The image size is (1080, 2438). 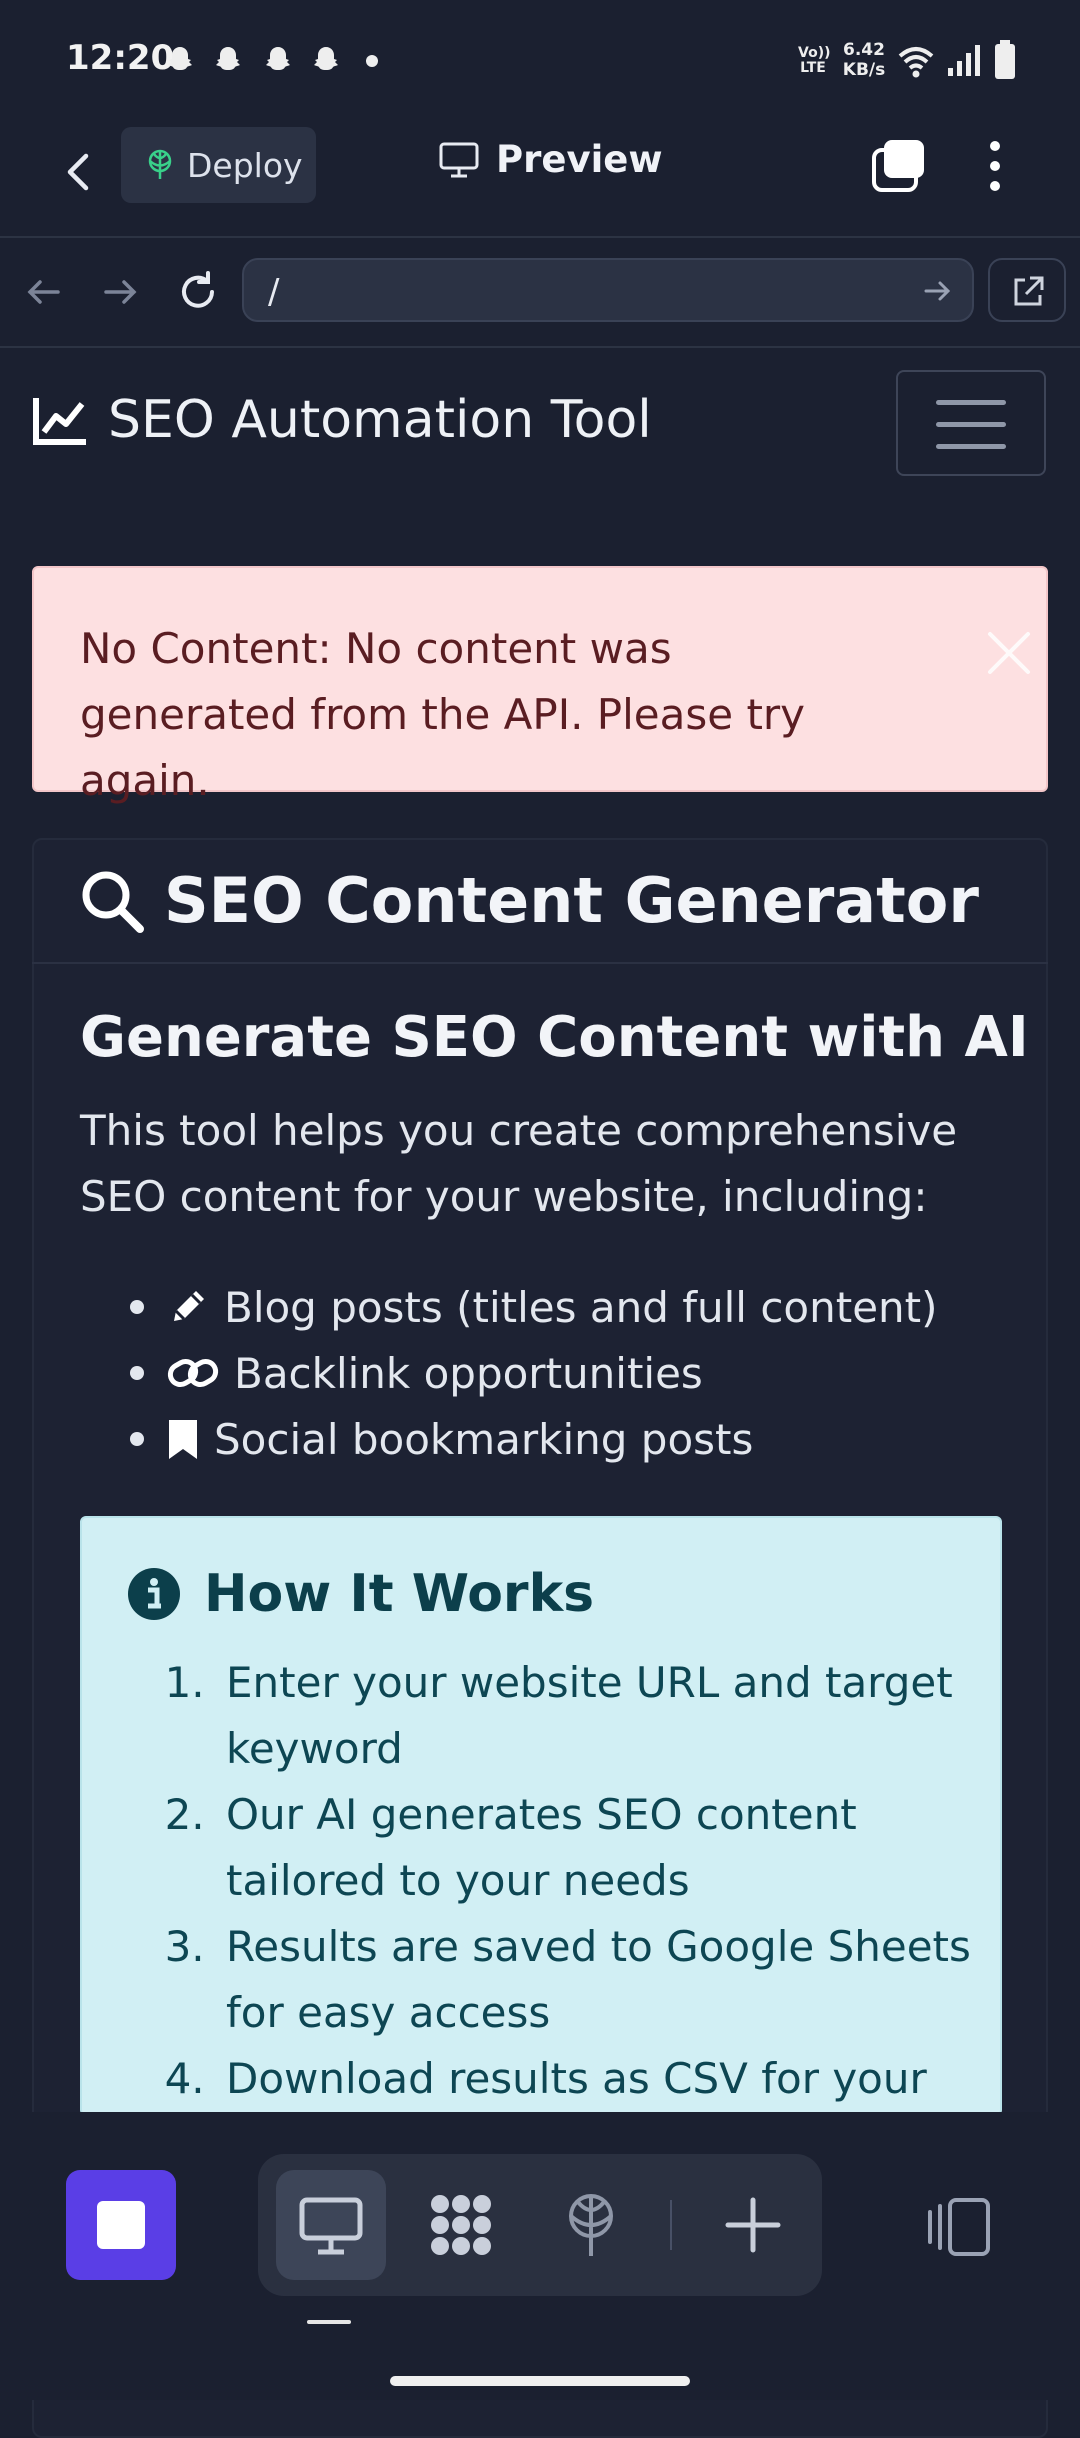 I want to click on link-icon, so click(x=193, y=1373).